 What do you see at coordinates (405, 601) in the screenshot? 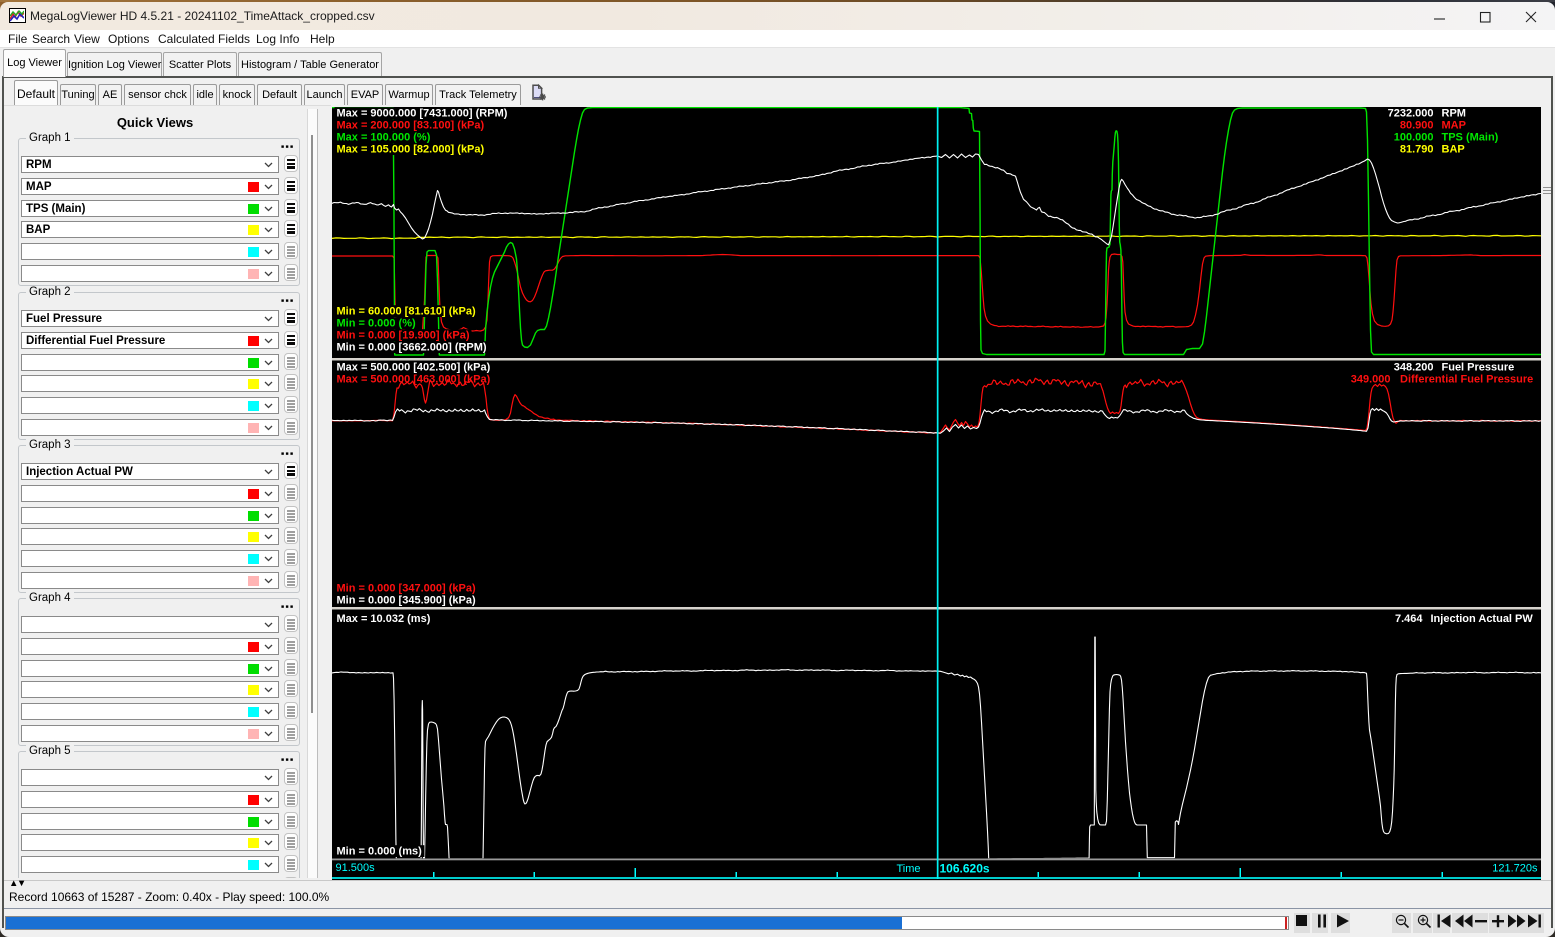
I see `svg-text: Min = 0.000 [345.900] (kPa)` at bounding box center [405, 601].